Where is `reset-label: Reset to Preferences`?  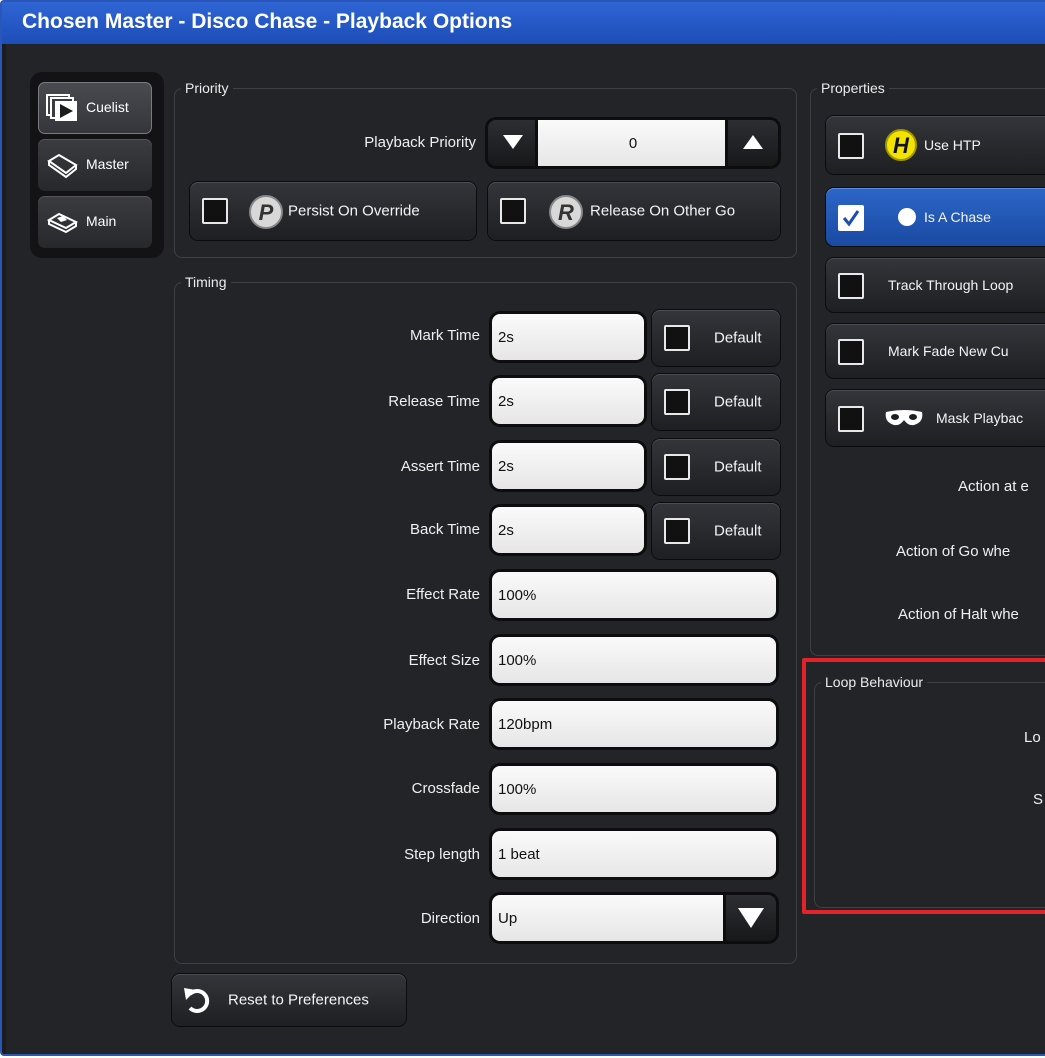
reset-label: Reset to Preferences is located at coordinates (298, 1000).